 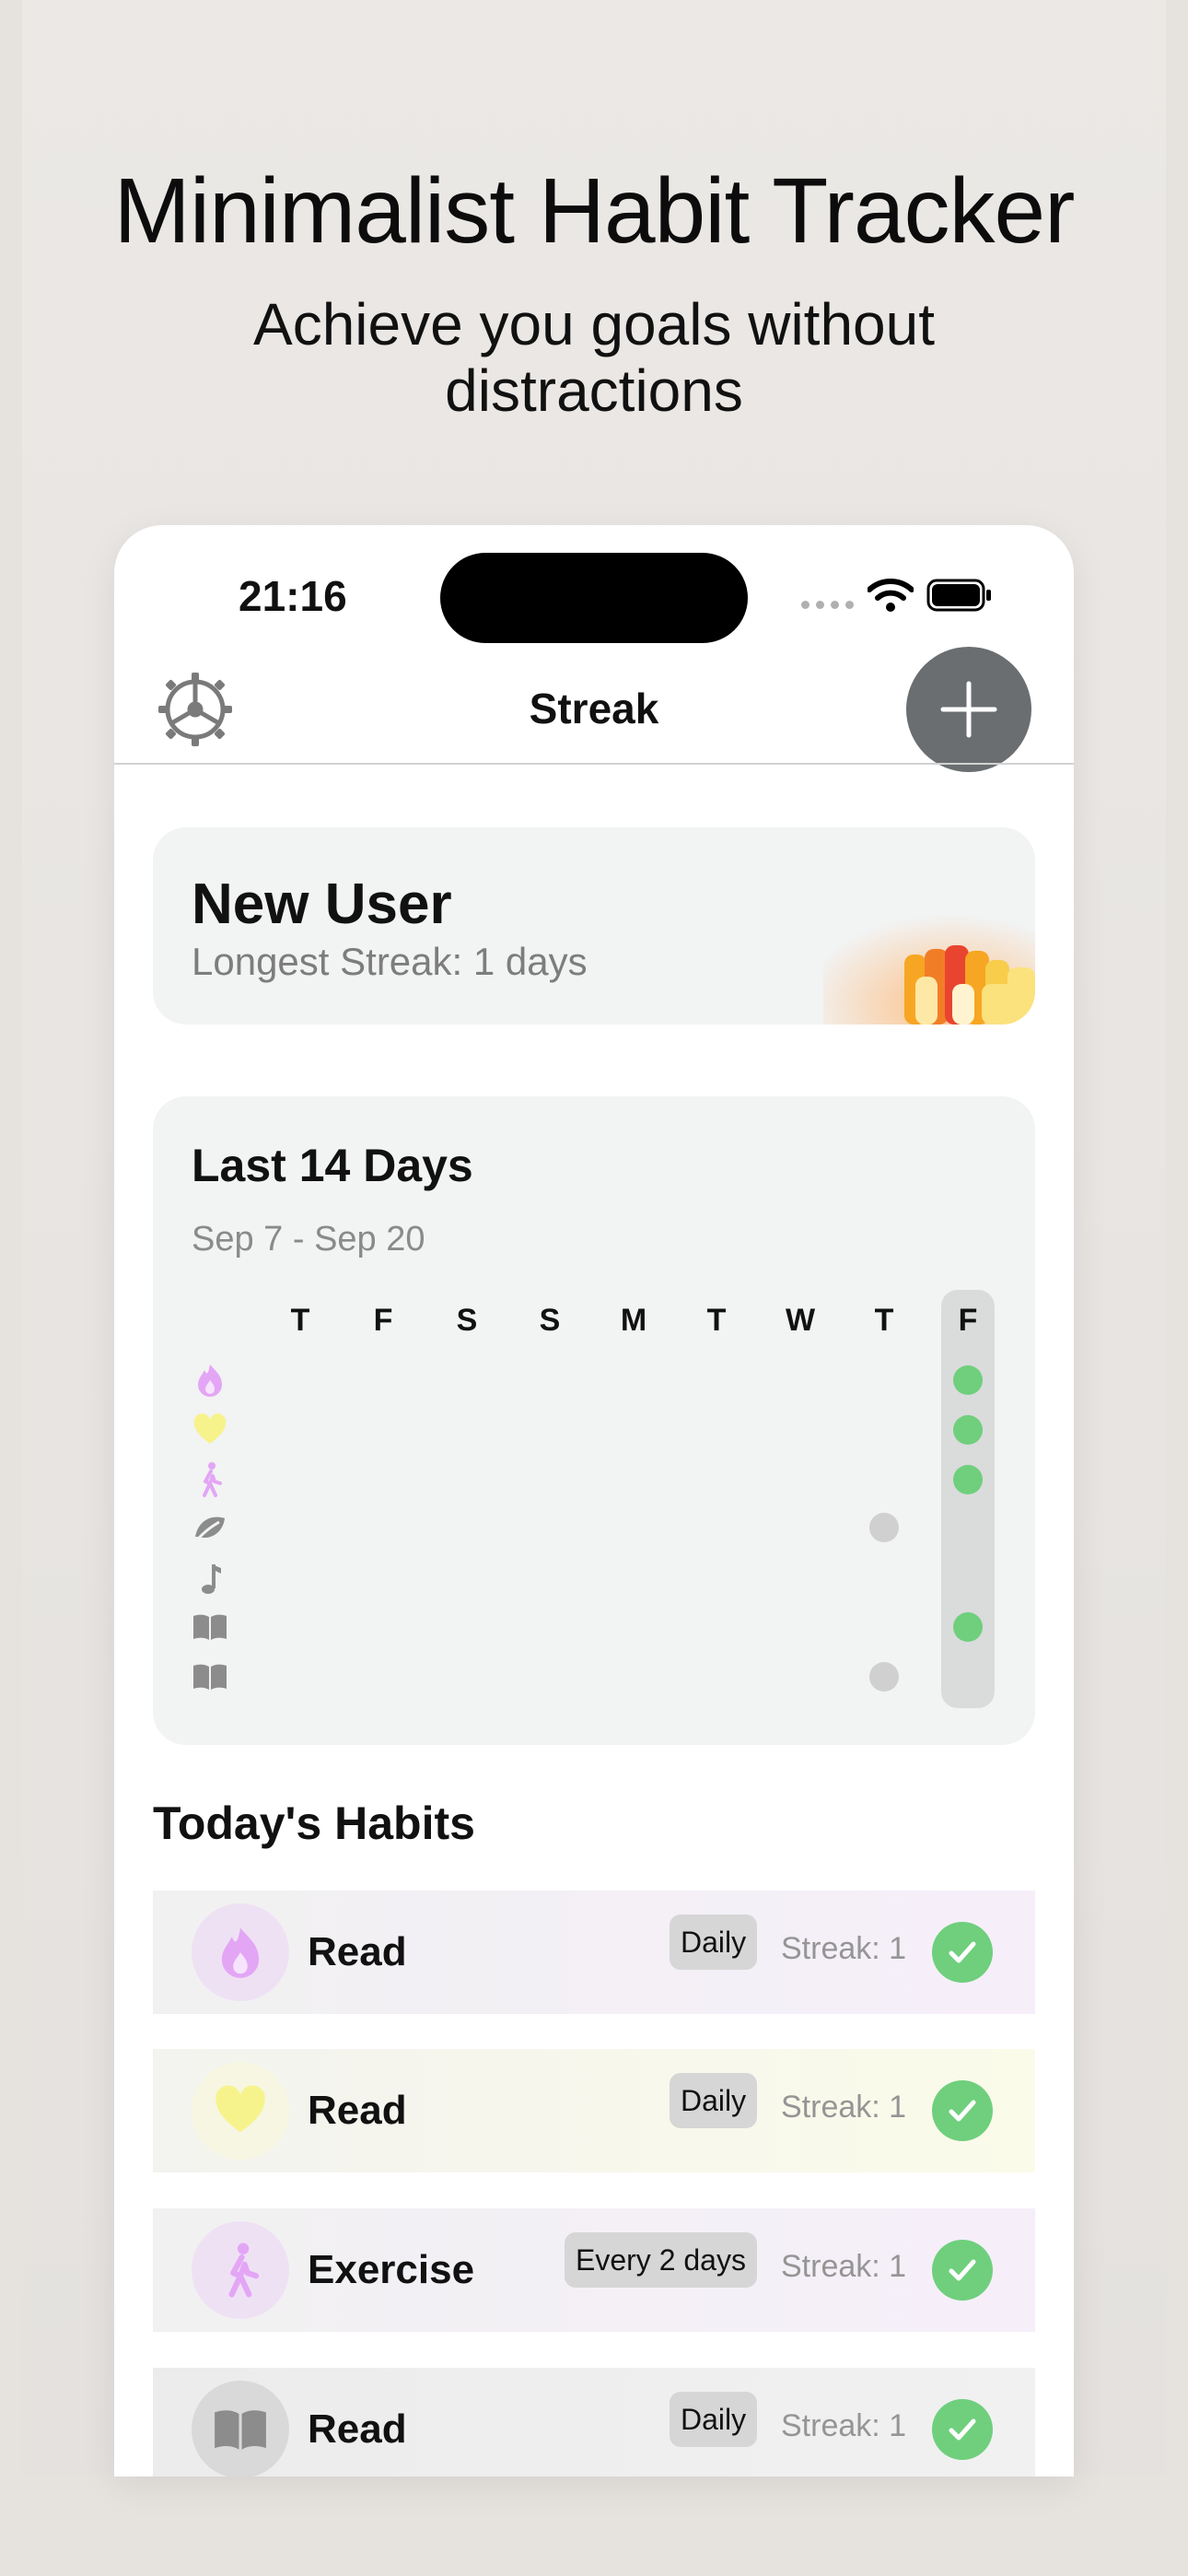 What do you see at coordinates (390, 961) in the screenshot?
I see `longest-streak: Longest Streak: 1 days` at bounding box center [390, 961].